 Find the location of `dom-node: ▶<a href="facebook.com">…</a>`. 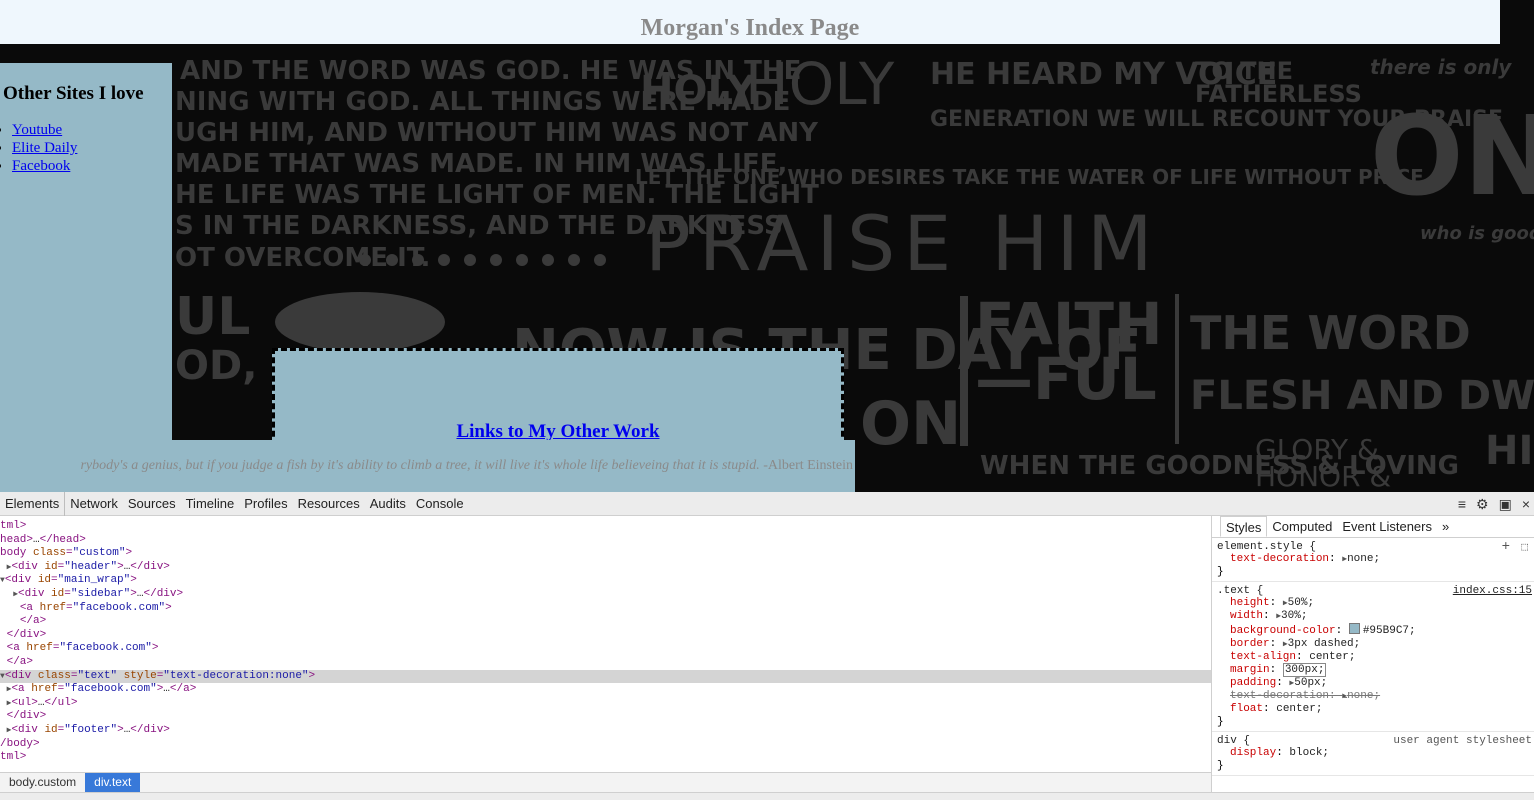

dom-node: ▶<a href="facebook.com">…</a> is located at coordinates (605, 689).